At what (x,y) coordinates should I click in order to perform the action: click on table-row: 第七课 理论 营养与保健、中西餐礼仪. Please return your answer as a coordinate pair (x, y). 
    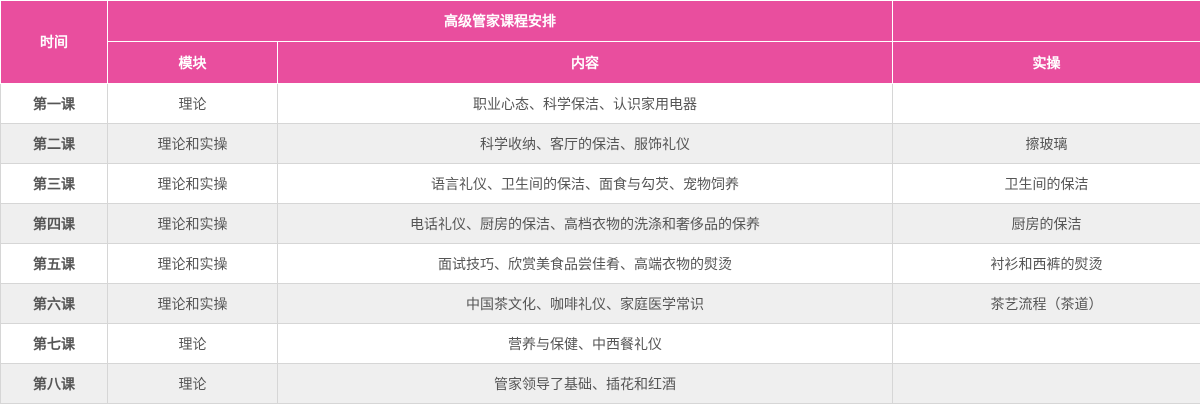
    Looking at the image, I should click on (600, 343).